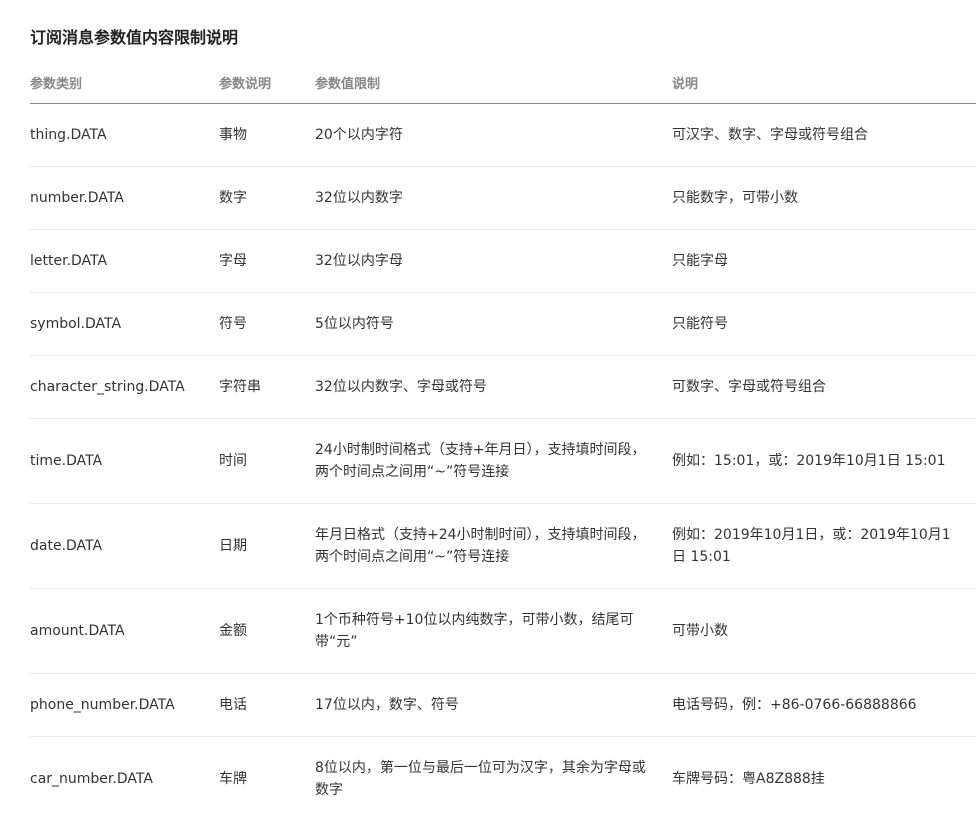  I want to click on cell-param-description: 时间, so click(267, 461).